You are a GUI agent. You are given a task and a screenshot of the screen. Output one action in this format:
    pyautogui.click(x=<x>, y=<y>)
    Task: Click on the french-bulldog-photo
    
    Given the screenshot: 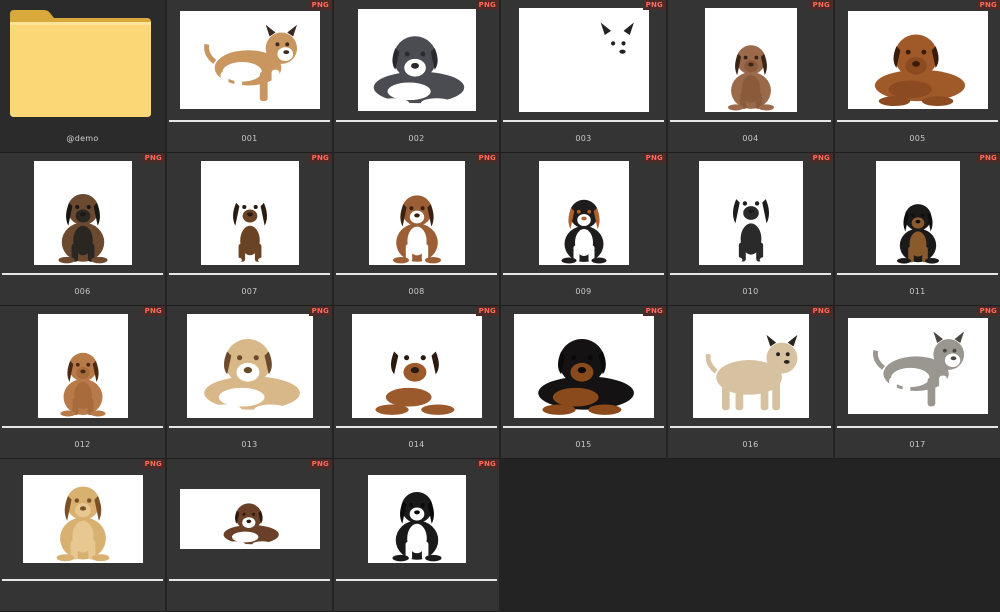 What is the action you would take?
    pyautogui.click(x=750, y=213)
    